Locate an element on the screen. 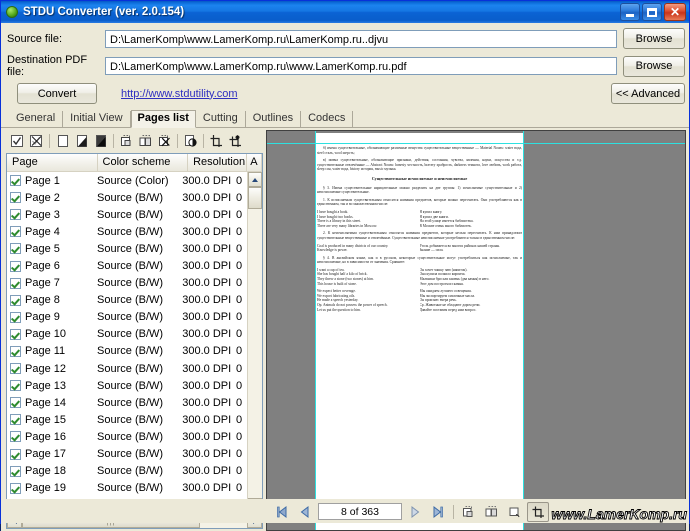 The height and width of the screenshot is (531, 690). table-row: Page 17 Source (B/W) 300.0 DPI 0 is located at coordinates (127, 454).